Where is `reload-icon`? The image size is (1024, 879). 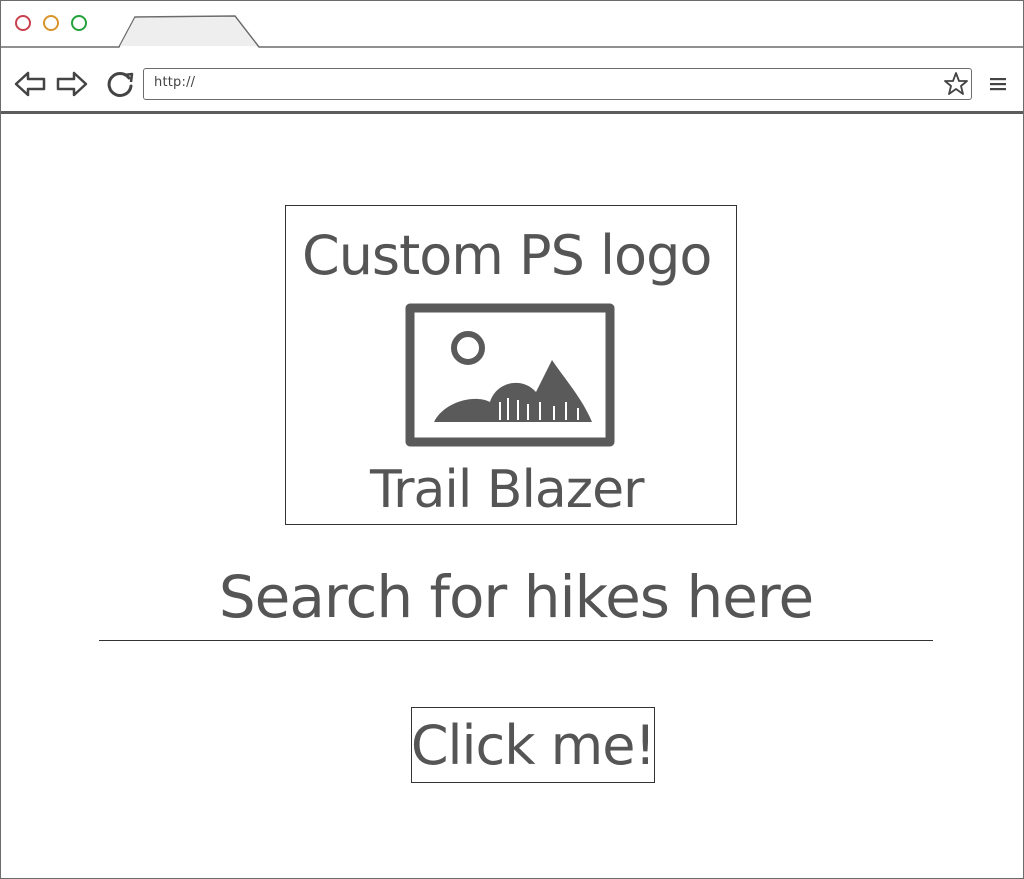 reload-icon is located at coordinates (120, 84).